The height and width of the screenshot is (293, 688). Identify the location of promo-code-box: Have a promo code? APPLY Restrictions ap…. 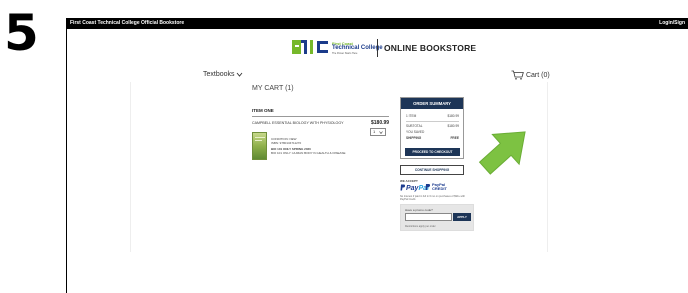
(437, 217).